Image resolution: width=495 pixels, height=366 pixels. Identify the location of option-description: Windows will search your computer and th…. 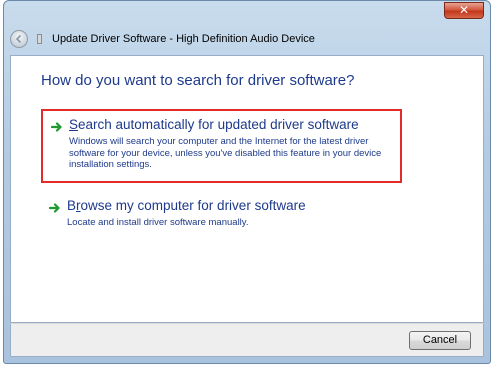
(225, 153).